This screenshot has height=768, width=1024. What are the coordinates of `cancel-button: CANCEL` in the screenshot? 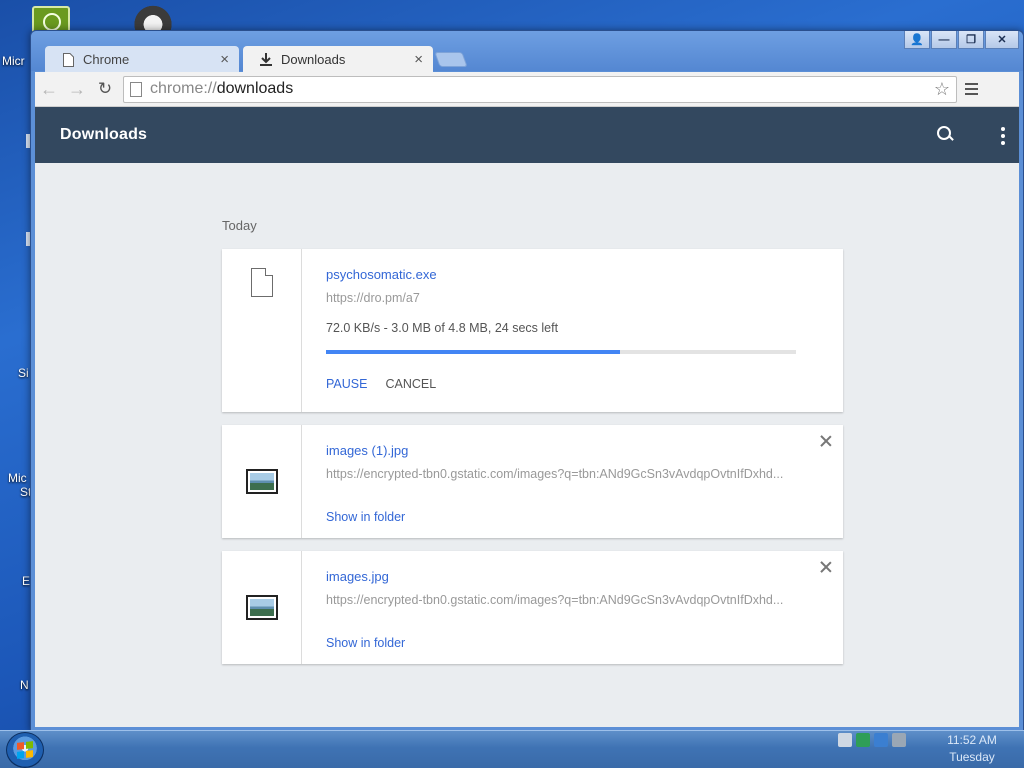 It's located at (410, 384).